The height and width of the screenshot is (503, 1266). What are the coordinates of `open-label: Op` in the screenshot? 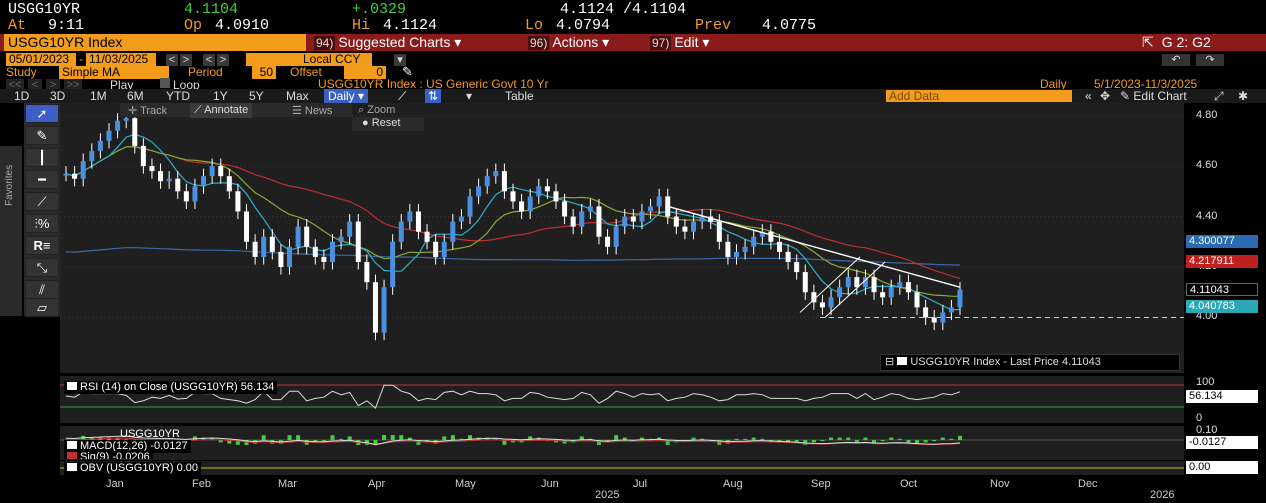 It's located at (193, 25).